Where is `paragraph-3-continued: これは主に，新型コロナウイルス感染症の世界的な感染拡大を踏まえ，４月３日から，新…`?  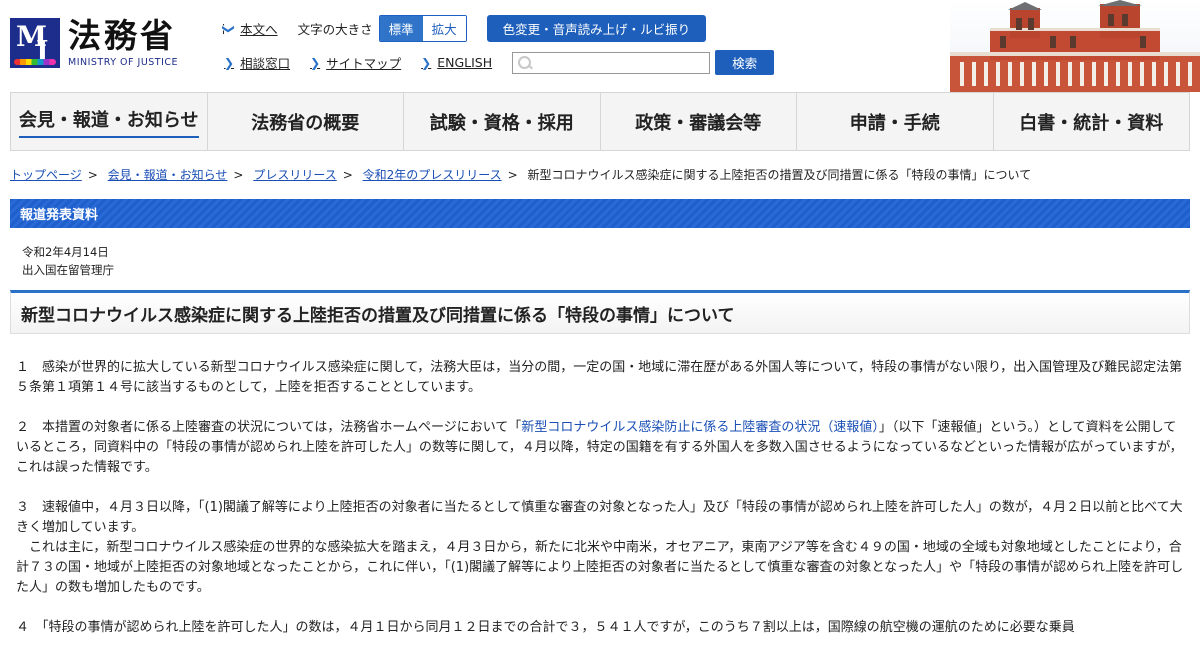
paragraph-3-continued: これは主に，新型コロナウイルス感染症の世界的な感染拡大を踏まえ，４月３日から，新… is located at coordinates (600, 567).